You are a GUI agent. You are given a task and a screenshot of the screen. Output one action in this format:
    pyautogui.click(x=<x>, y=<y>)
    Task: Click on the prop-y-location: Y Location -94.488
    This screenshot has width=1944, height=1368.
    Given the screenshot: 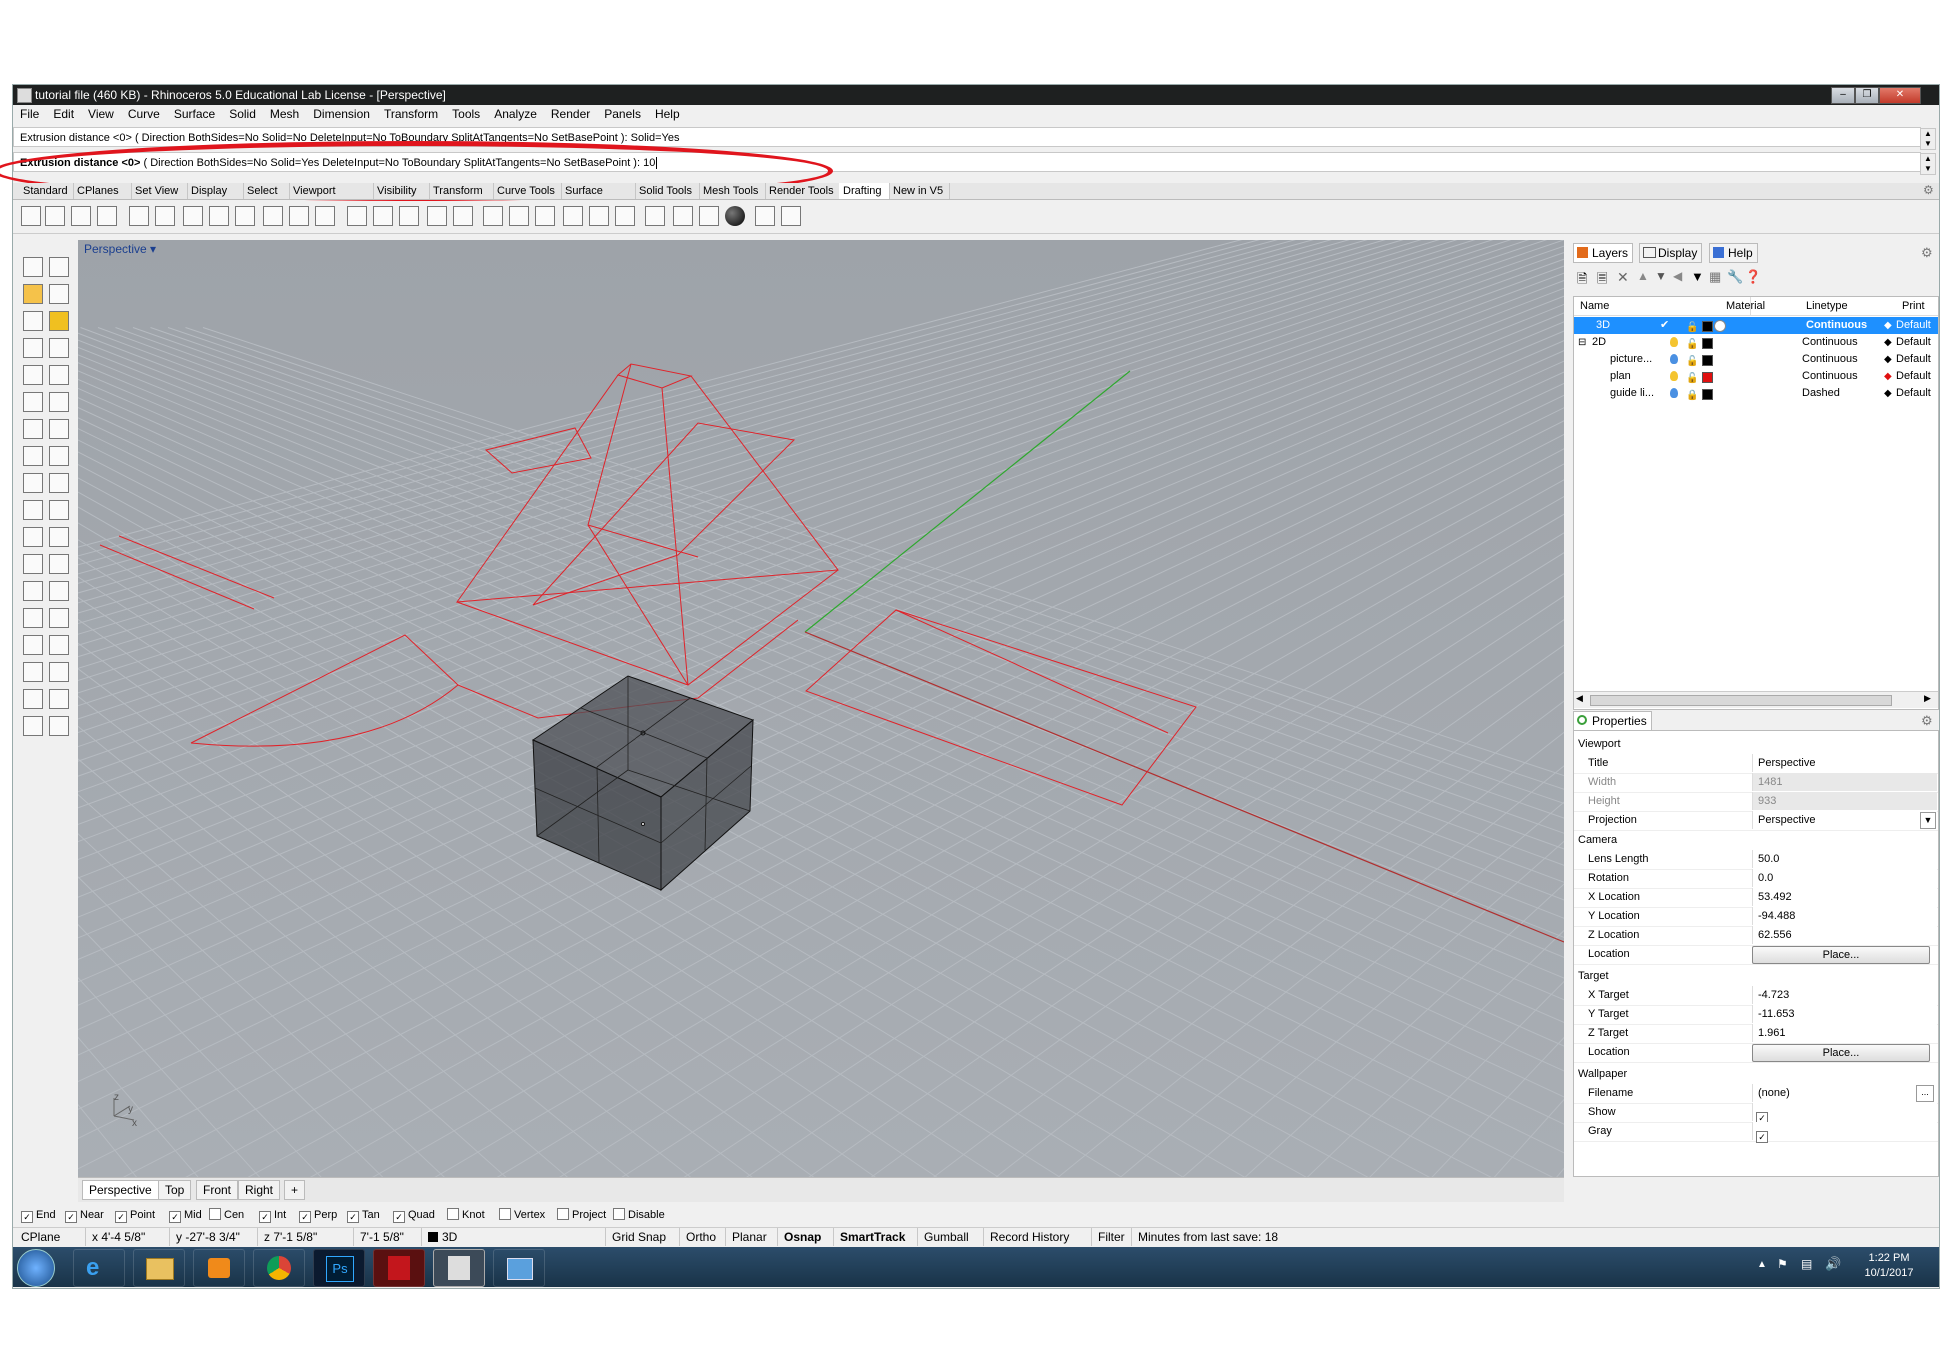 What is the action you would take?
    pyautogui.click(x=1756, y=917)
    